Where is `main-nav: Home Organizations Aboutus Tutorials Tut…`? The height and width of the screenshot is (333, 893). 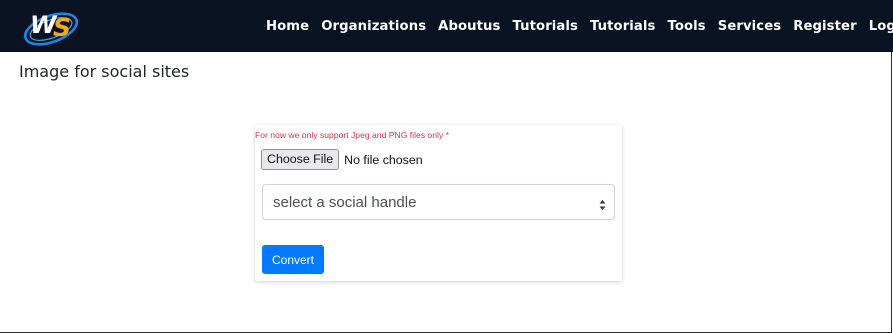 main-nav: Home Organizations Aboutus Tutorials Tut… is located at coordinates (579, 26).